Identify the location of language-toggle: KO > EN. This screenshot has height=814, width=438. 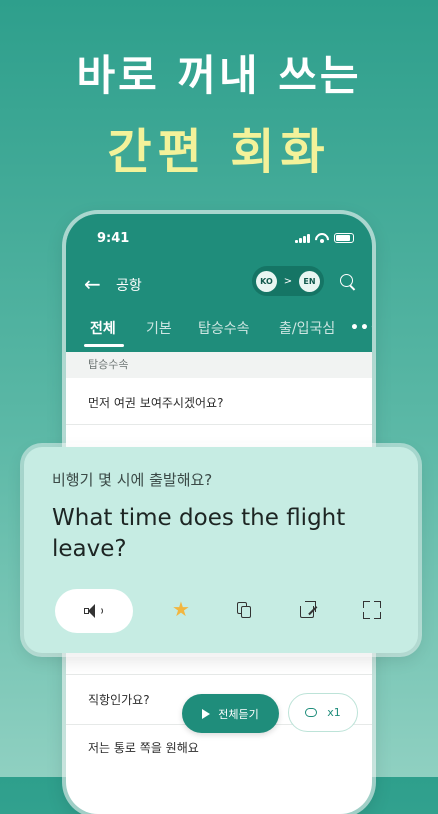
(288, 281).